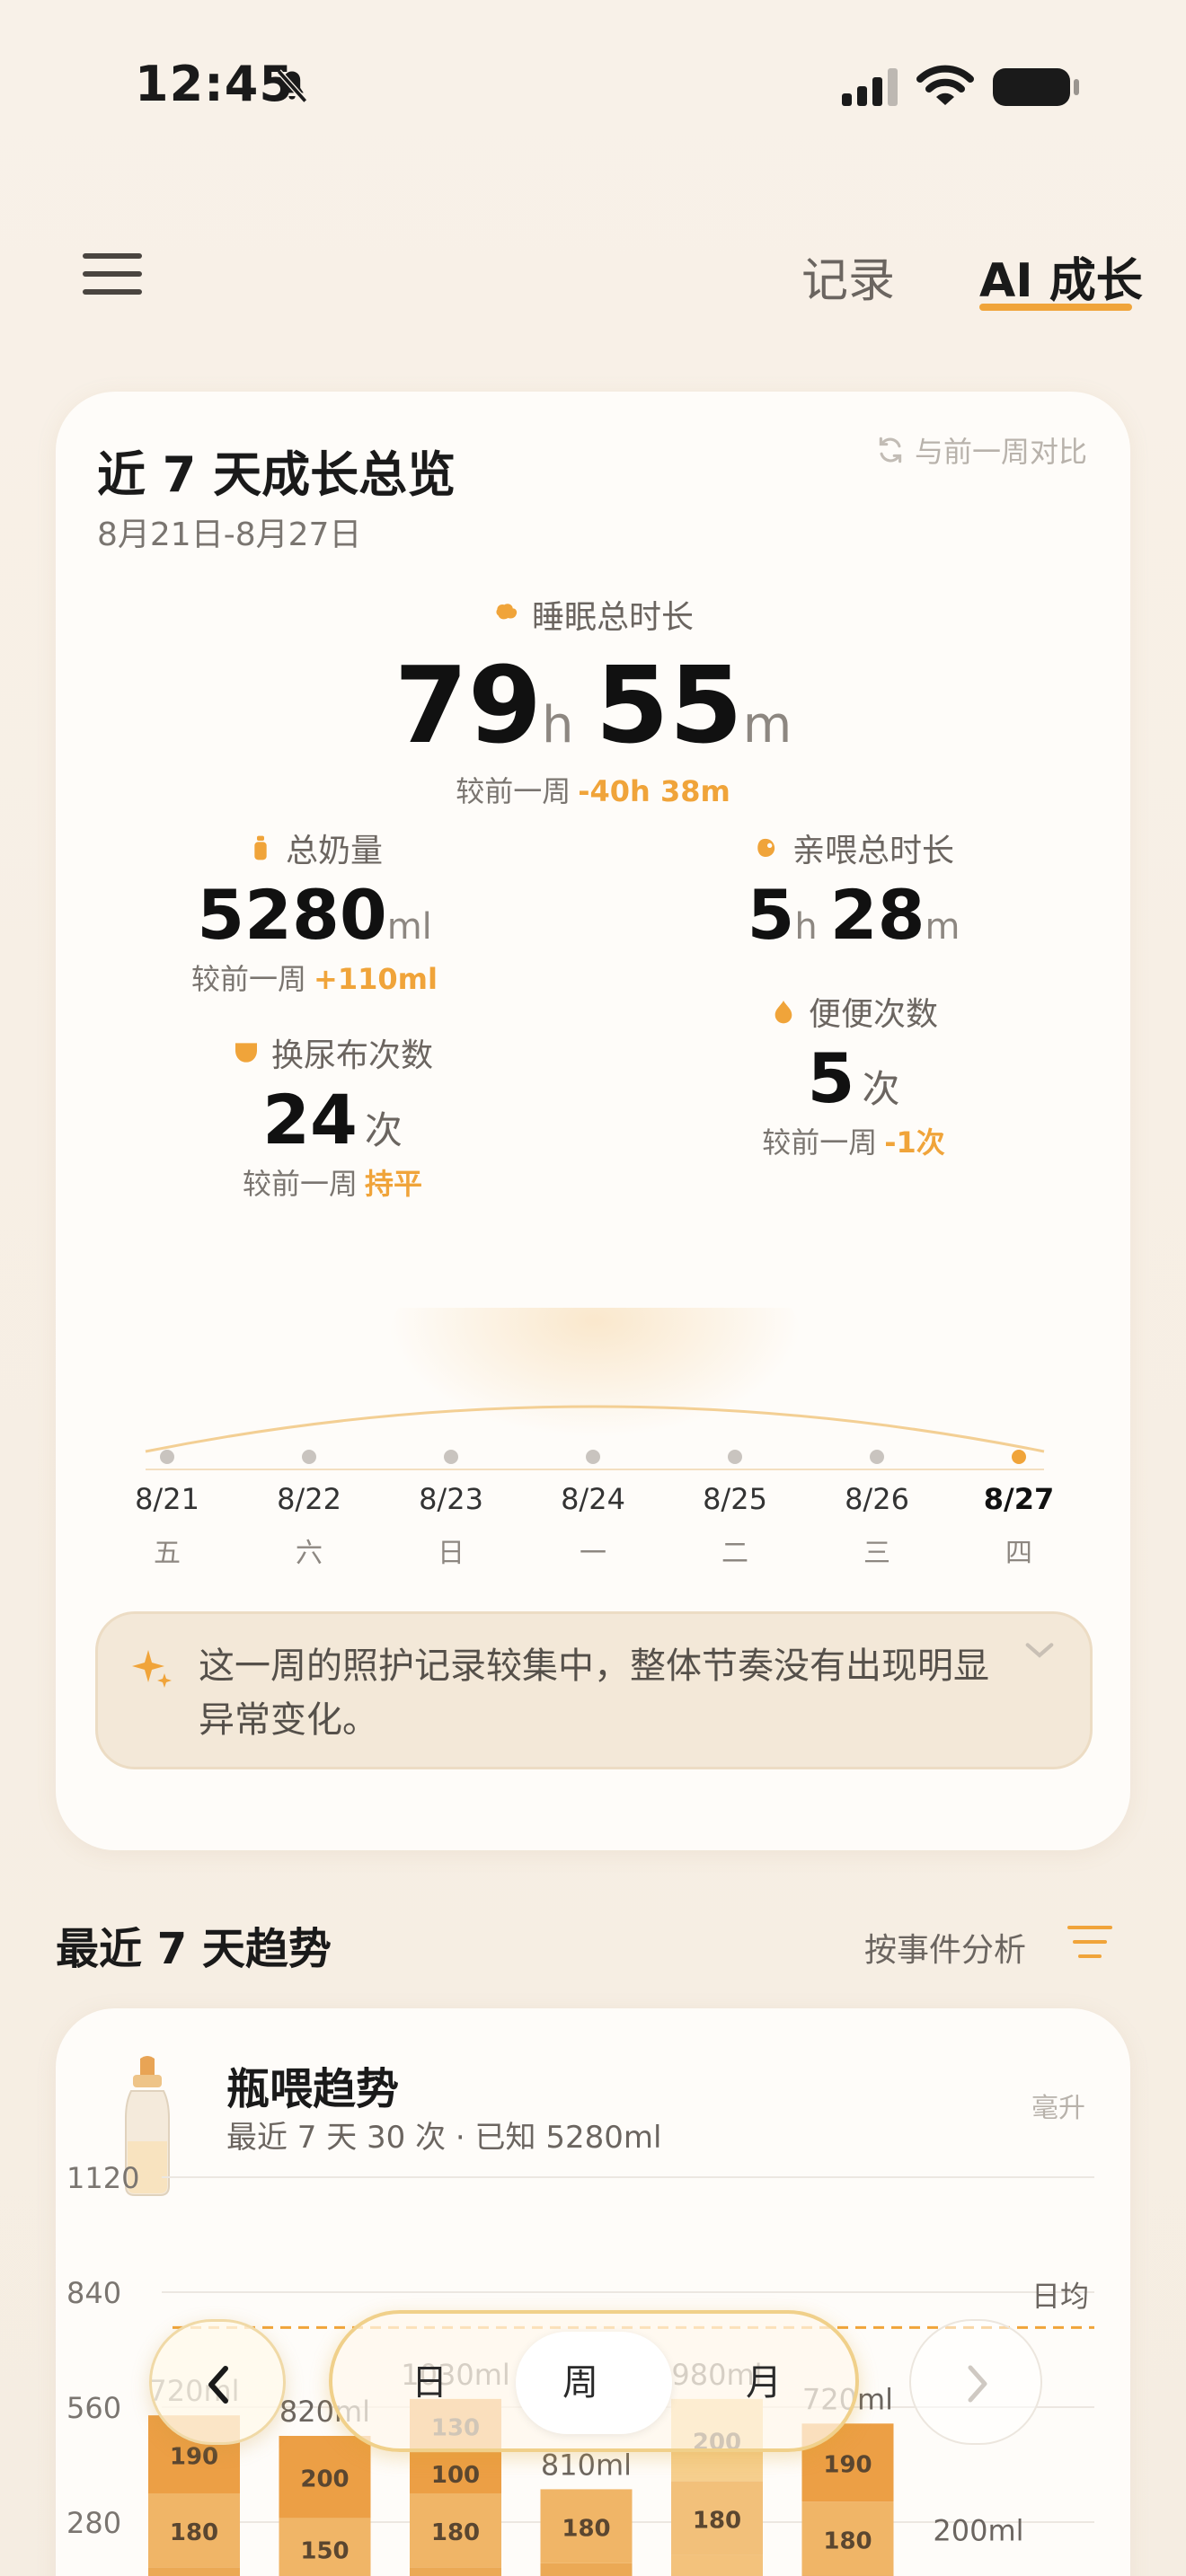 The width and height of the screenshot is (1186, 2576). I want to click on milk-value: 5280, so click(292, 915).